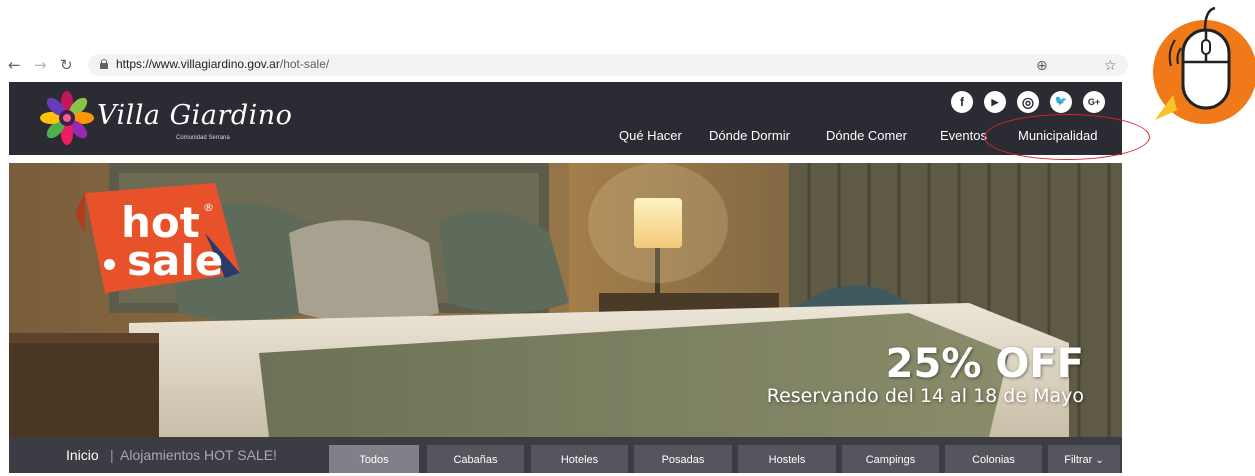 The width and height of the screenshot is (1255, 476). I want to click on hot-sale-dot-icon, so click(109, 264).